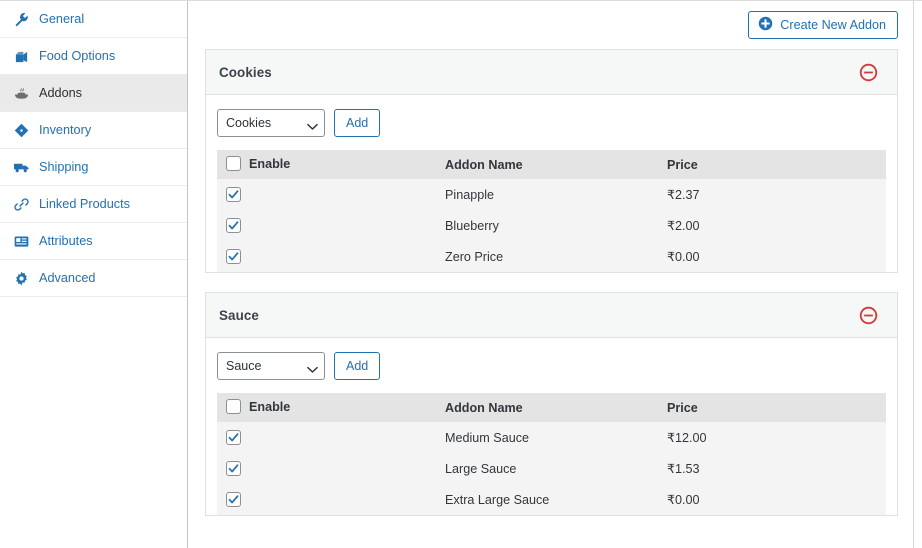 The height and width of the screenshot is (548, 922). I want to click on sidebar-item-general: General, so click(93, 19).